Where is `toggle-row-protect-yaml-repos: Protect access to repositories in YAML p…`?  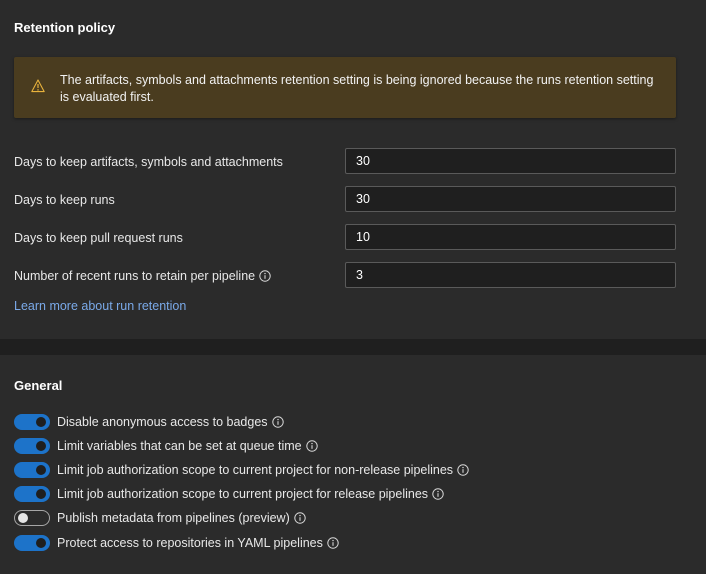
toggle-row-protect-yaml-repos: Protect access to repositories in YAML p… is located at coordinates (176, 543).